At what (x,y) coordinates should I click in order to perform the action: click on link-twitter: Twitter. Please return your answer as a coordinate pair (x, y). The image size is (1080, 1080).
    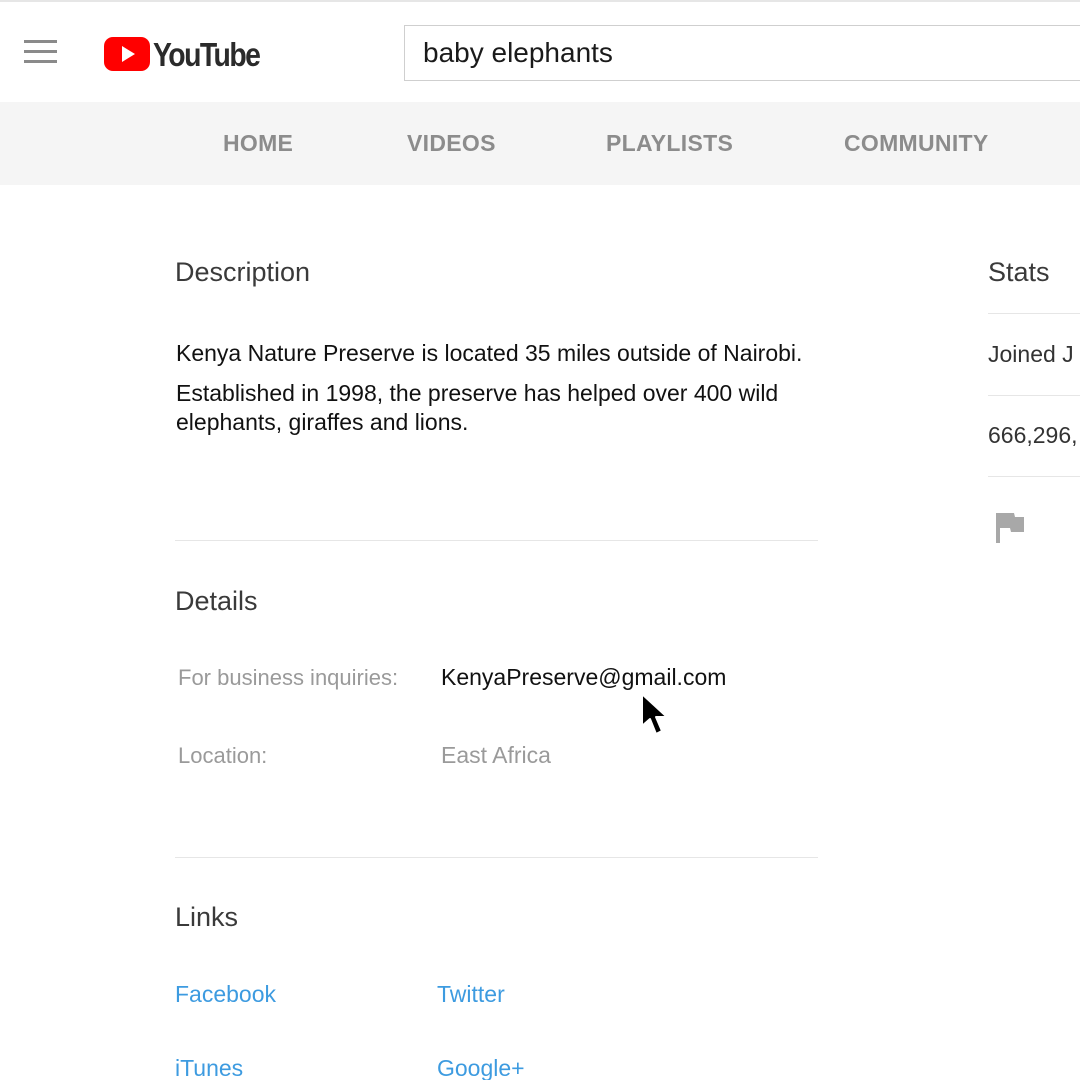
    Looking at the image, I should click on (471, 994).